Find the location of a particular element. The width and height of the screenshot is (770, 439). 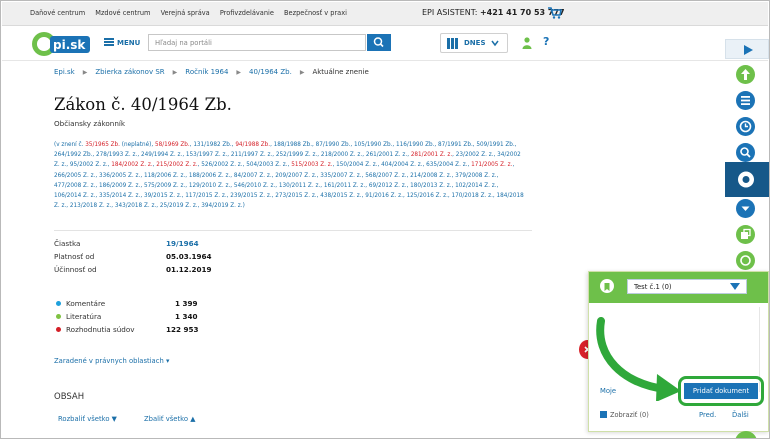

sidebar-search-icon is located at coordinates (745, 152).